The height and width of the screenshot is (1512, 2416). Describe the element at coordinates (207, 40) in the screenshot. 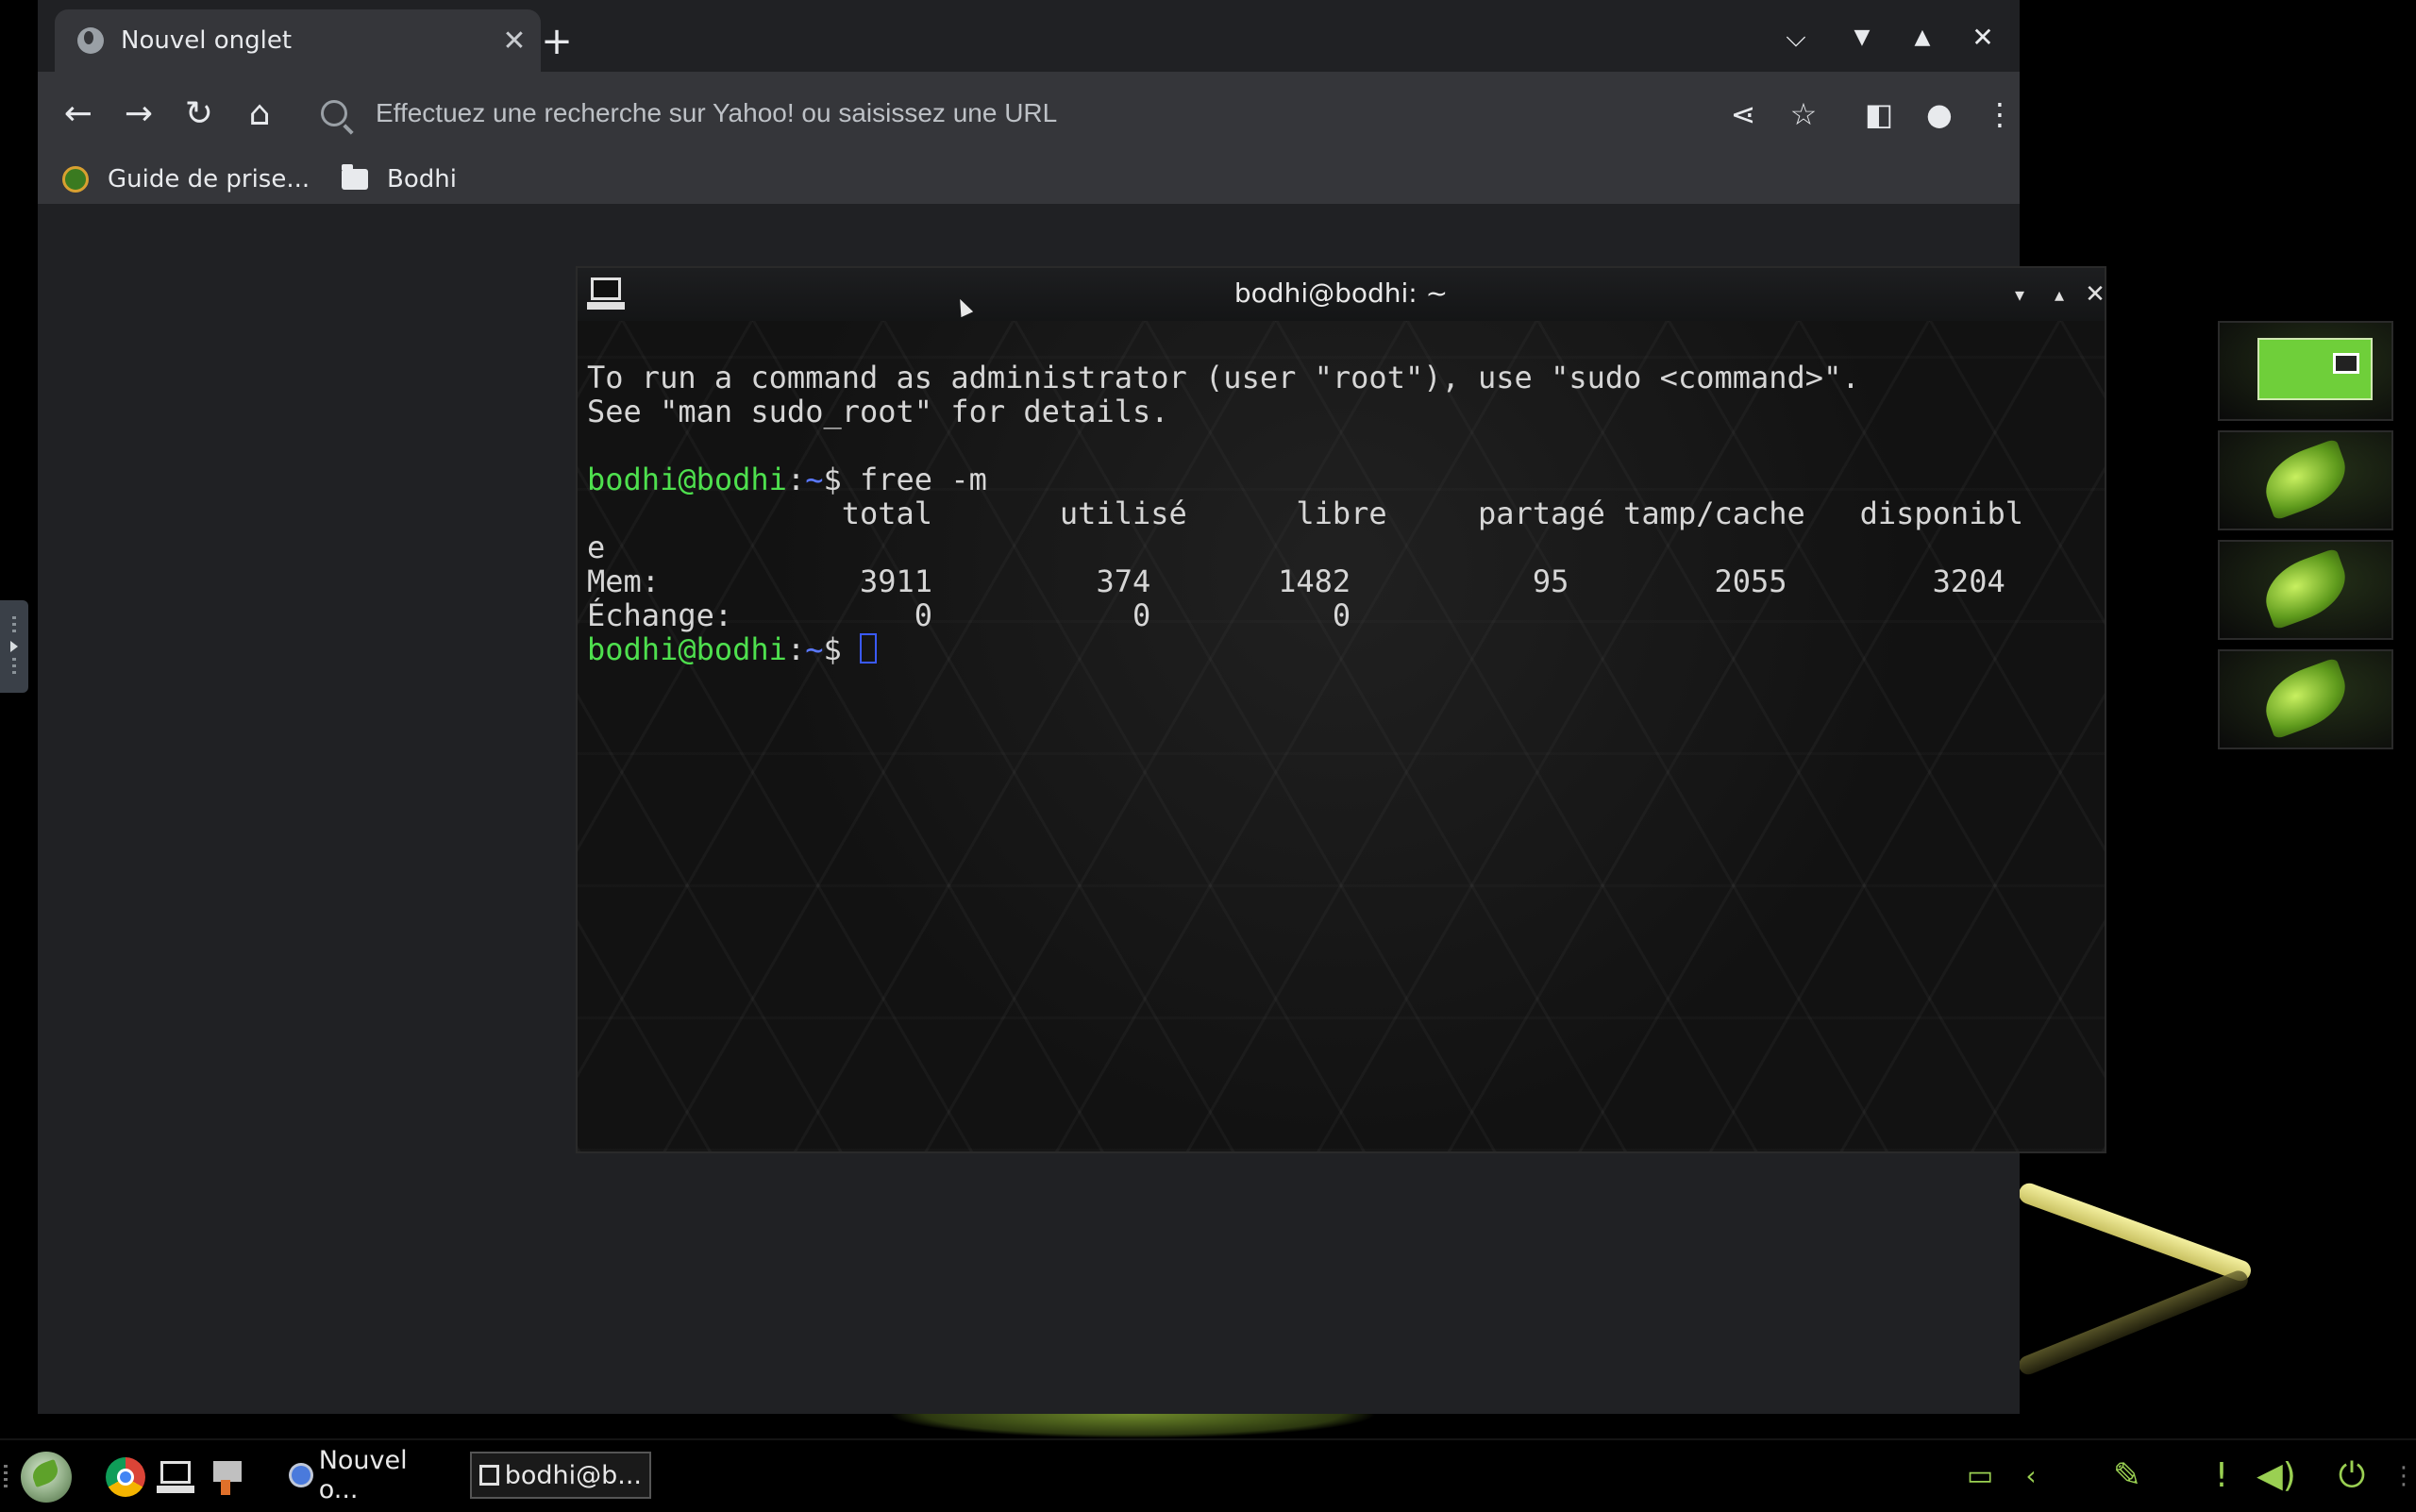

I see `tab-title: Nouvel onglet` at that location.